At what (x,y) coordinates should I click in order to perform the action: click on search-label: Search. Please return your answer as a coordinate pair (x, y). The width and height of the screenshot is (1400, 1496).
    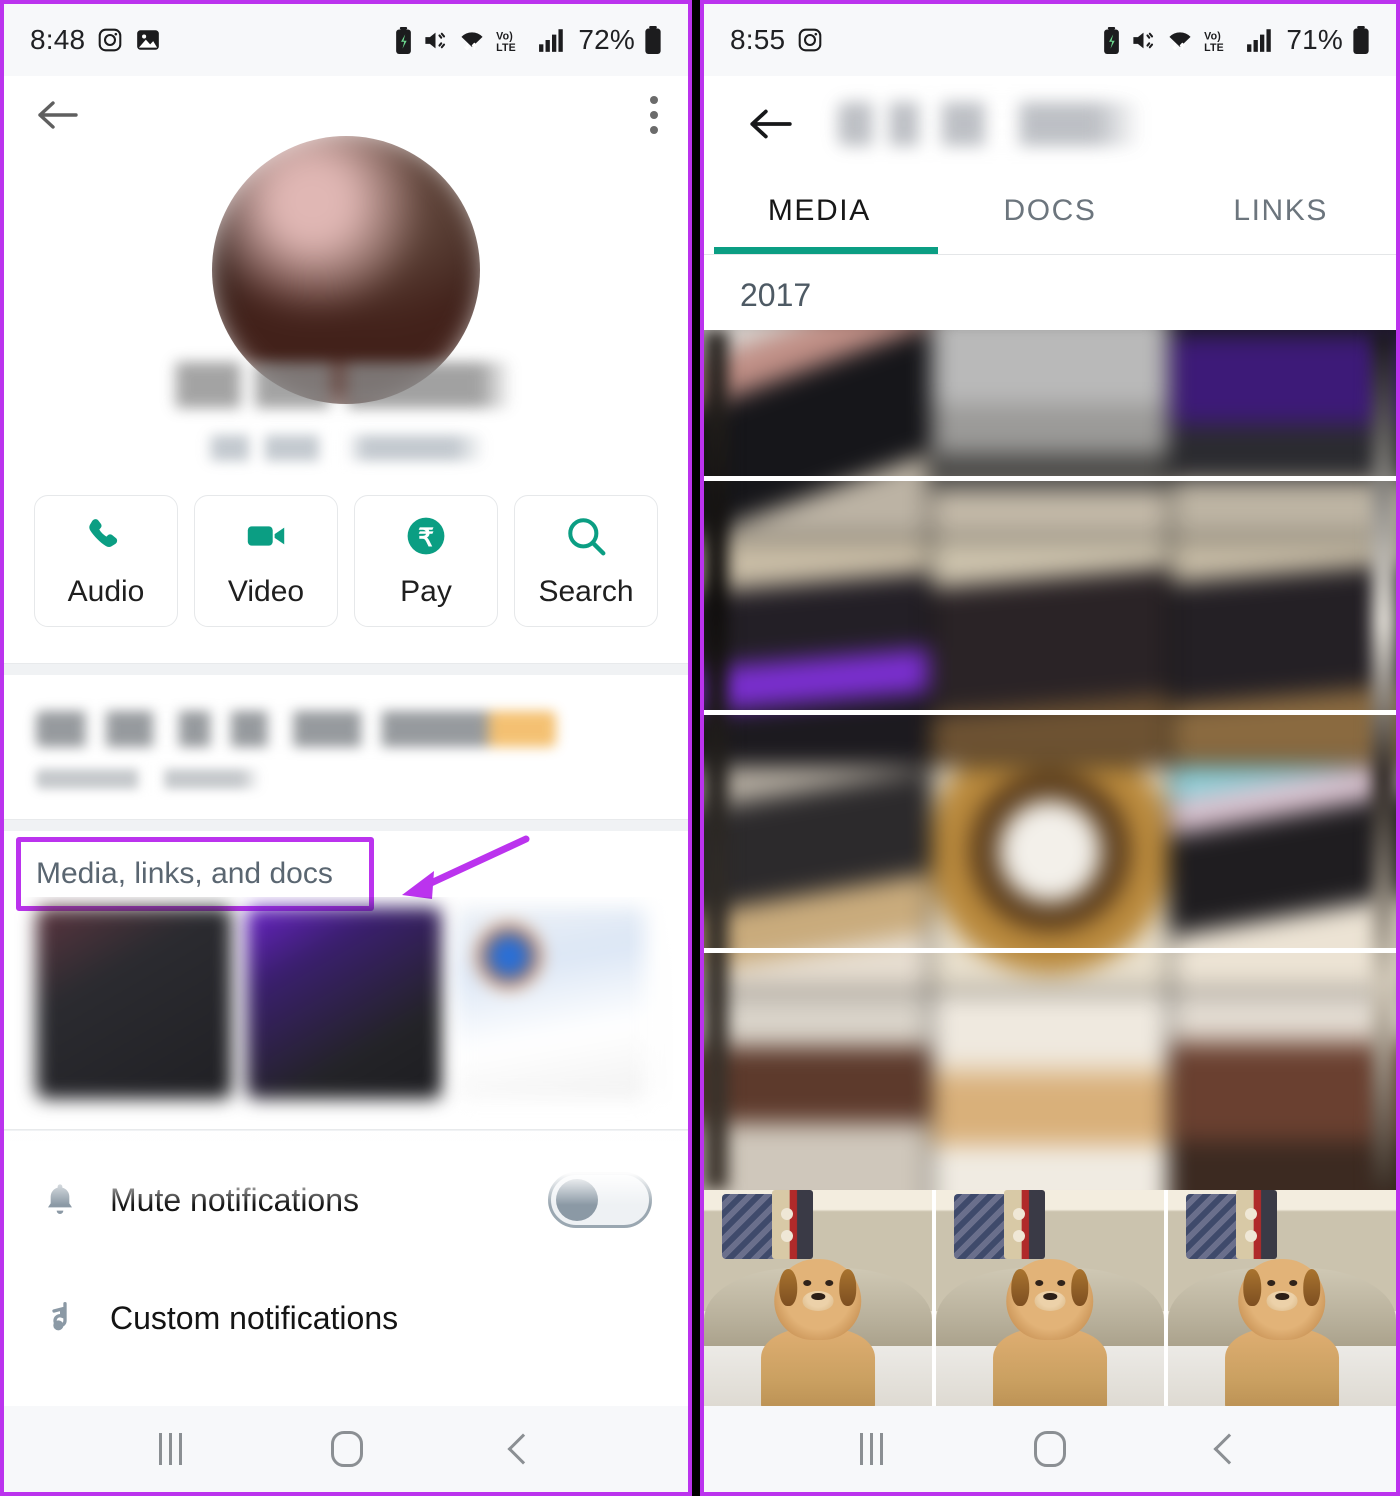
    Looking at the image, I should click on (586, 591).